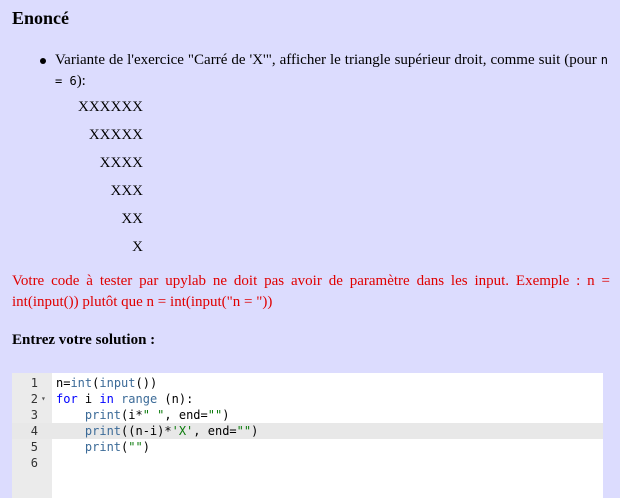 This screenshot has height=498, width=620. What do you see at coordinates (41, 18) in the screenshot?
I see `page-title: Enoncé` at bounding box center [41, 18].